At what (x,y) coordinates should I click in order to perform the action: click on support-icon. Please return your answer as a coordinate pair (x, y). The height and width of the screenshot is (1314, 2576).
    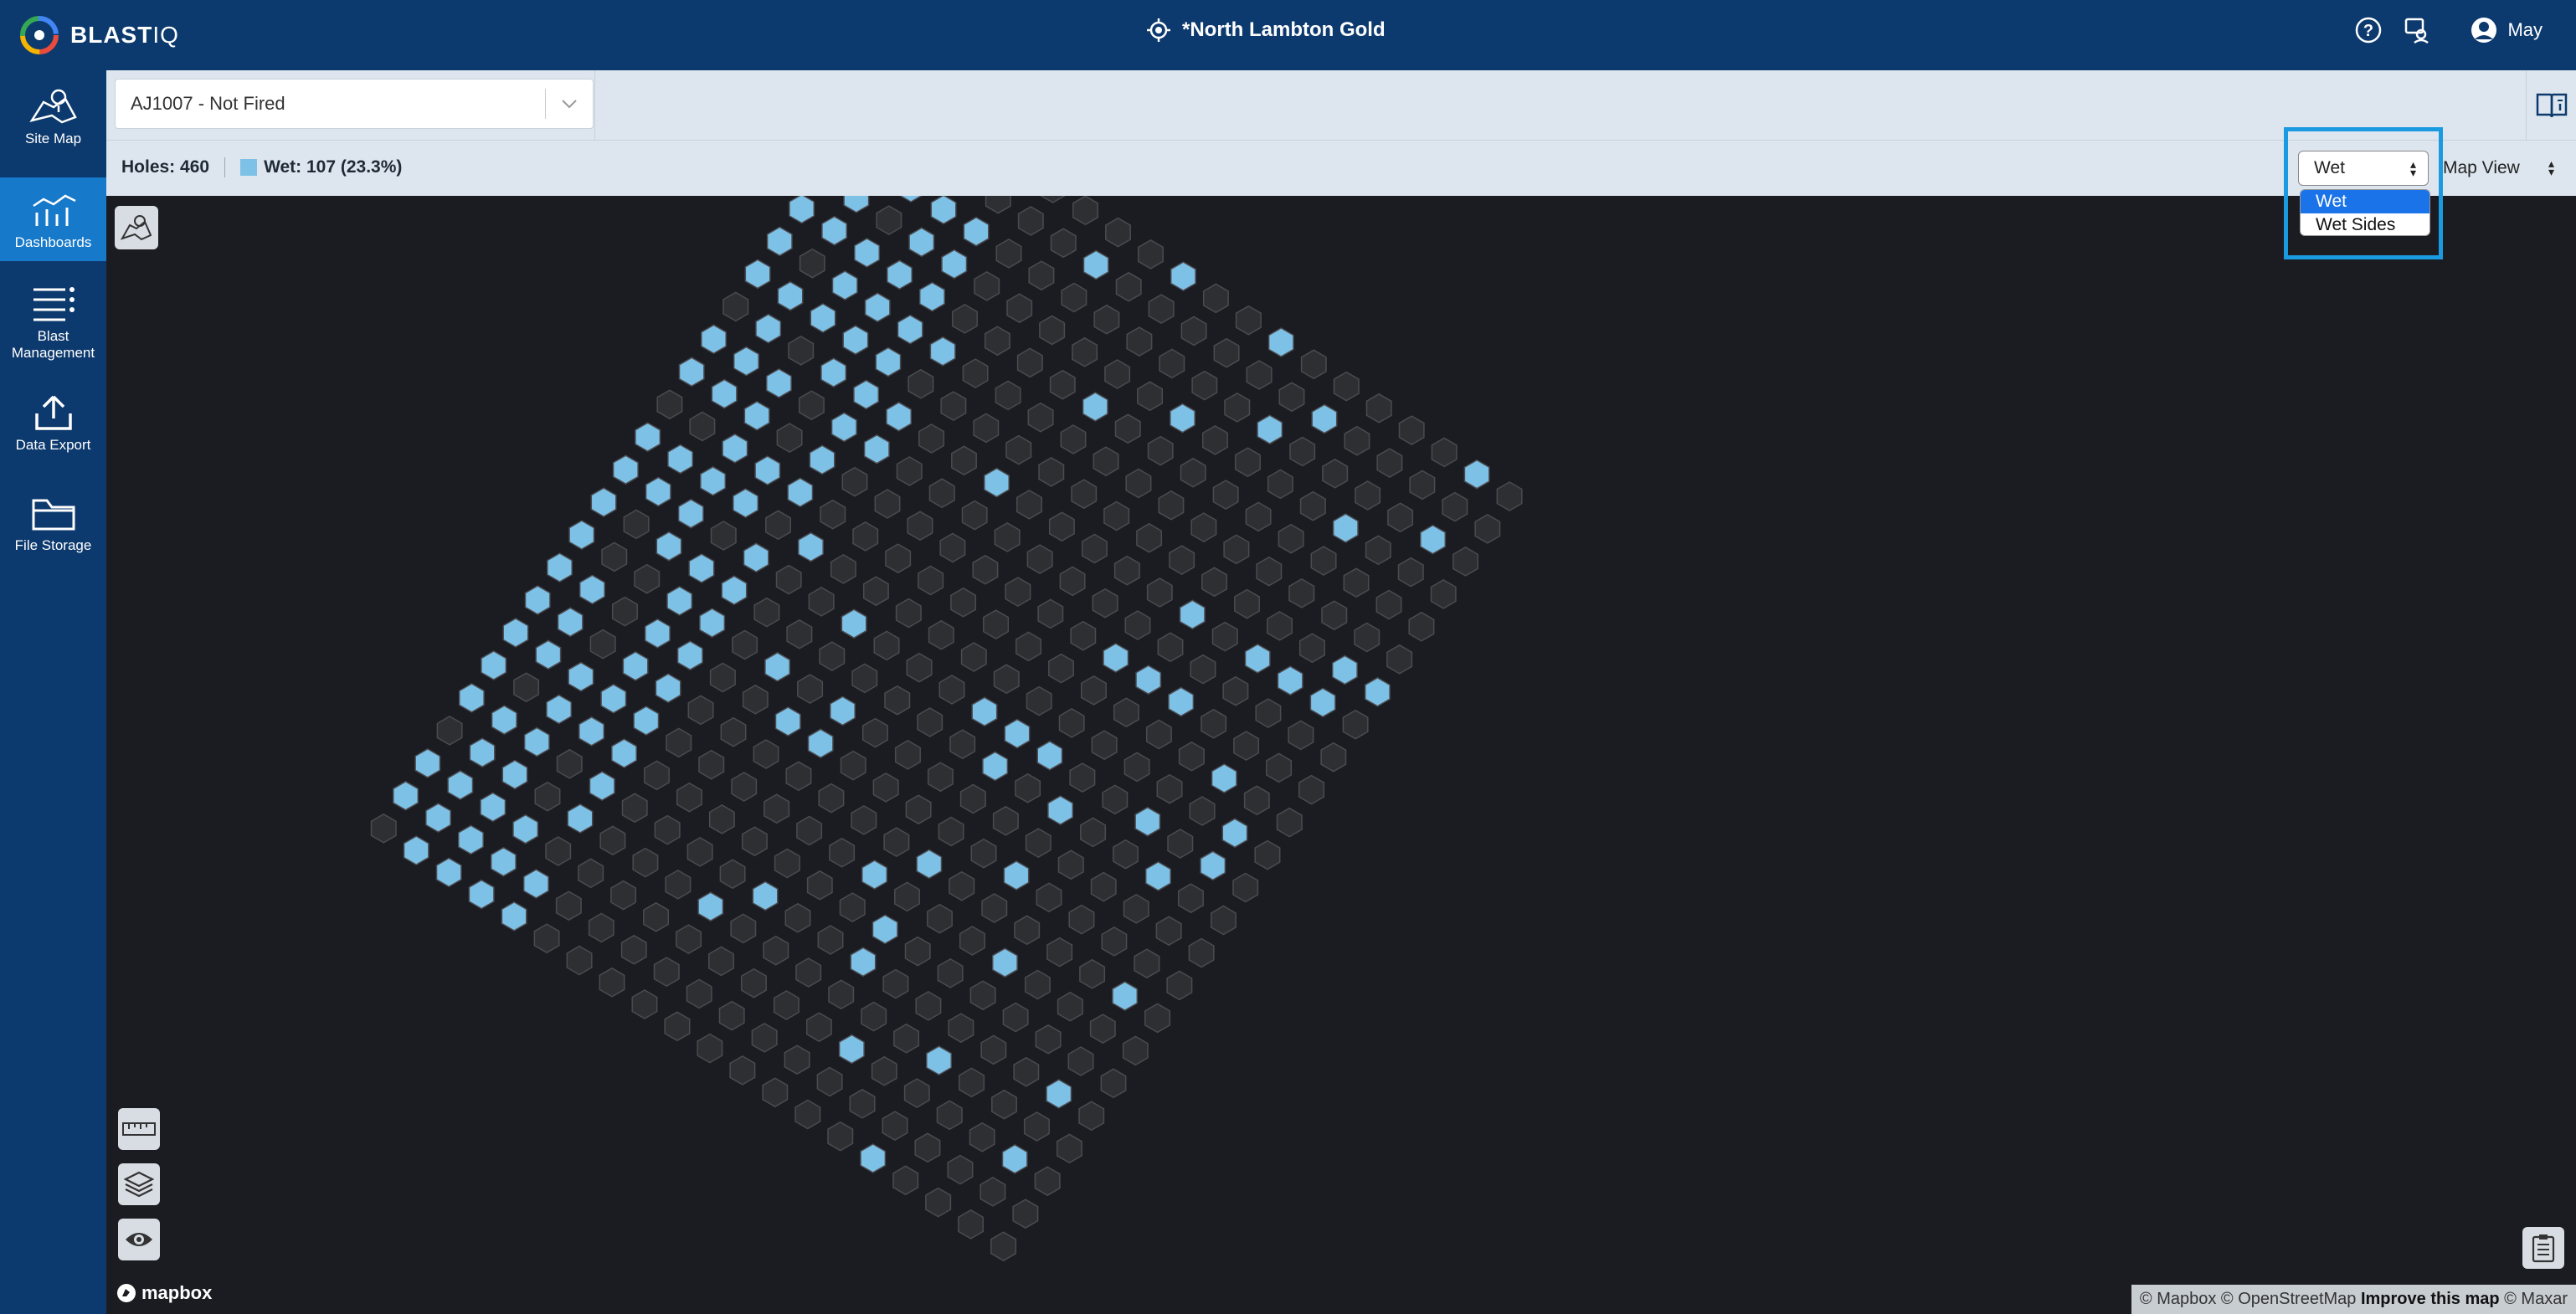
    Looking at the image, I should click on (2417, 30).